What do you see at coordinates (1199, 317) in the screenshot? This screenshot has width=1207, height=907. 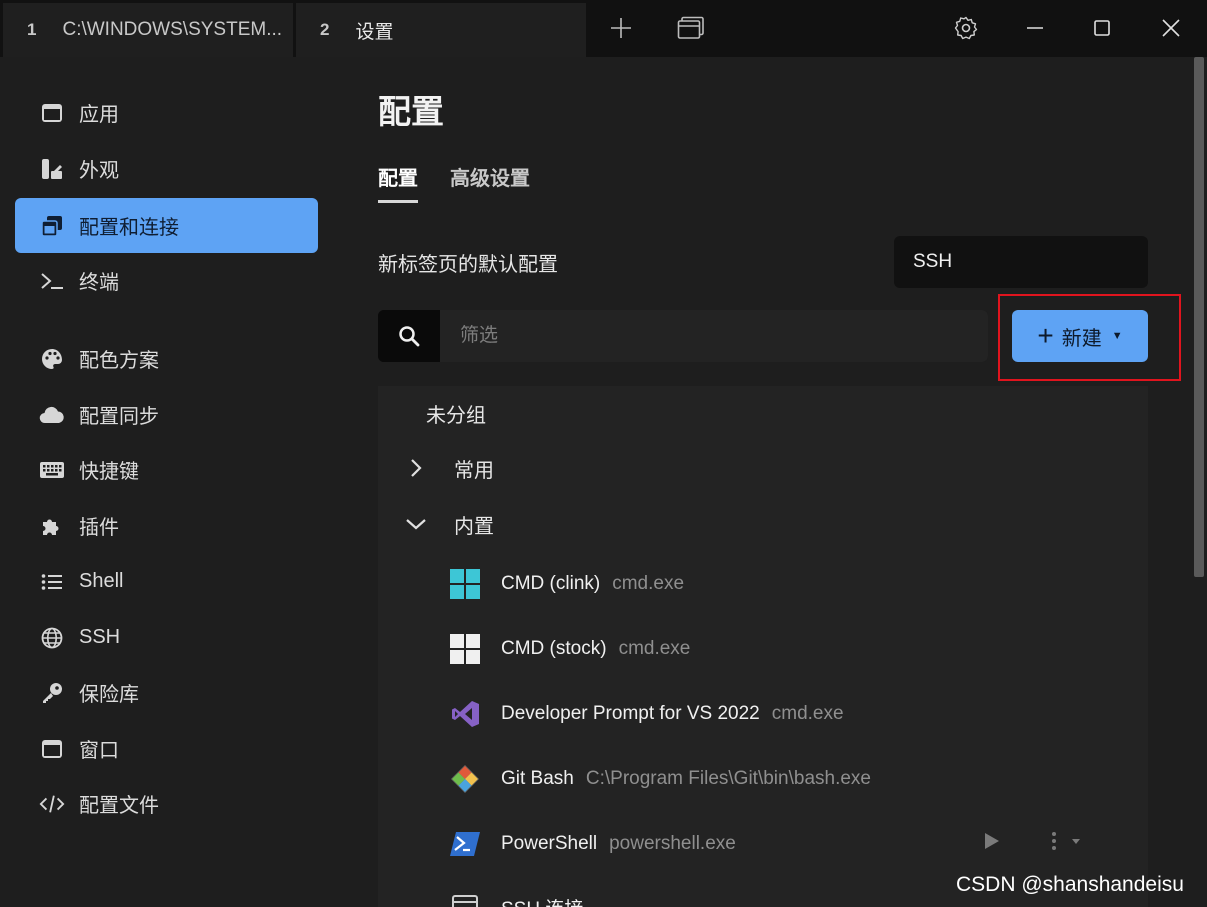 I see `scrollbar` at bounding box center [1199, 317].